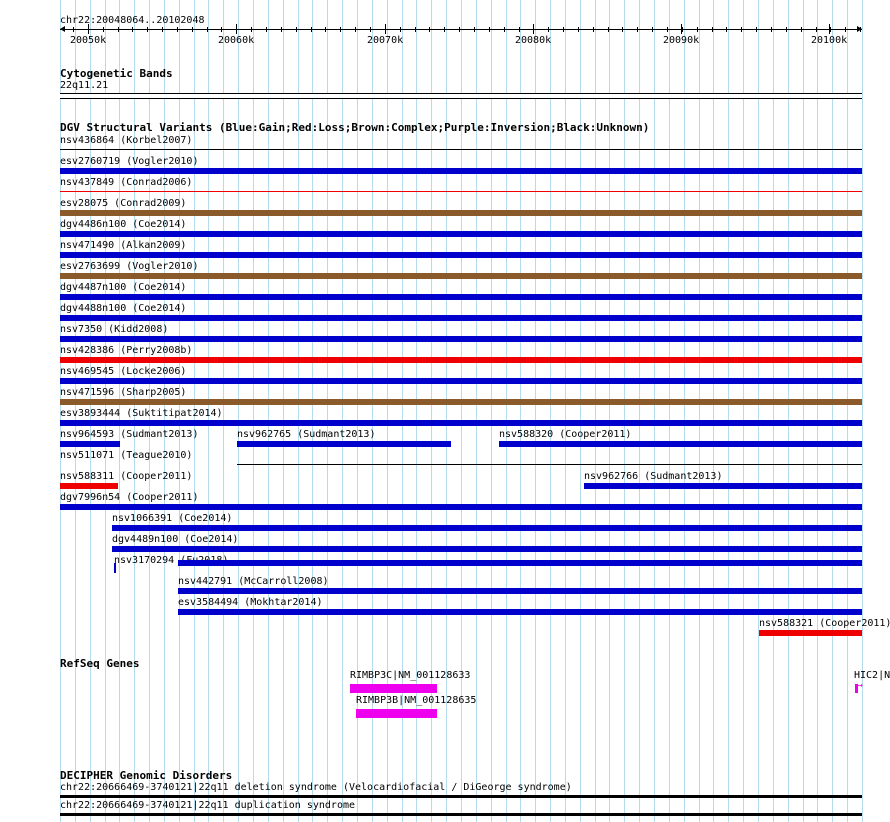 Image resolution: width=890 pixels, height=822 pixels. Describe the element at coordinates (123, 246) in the screenshot. I see `sv-label: nsv471490 (Alkan2009)` at that location.